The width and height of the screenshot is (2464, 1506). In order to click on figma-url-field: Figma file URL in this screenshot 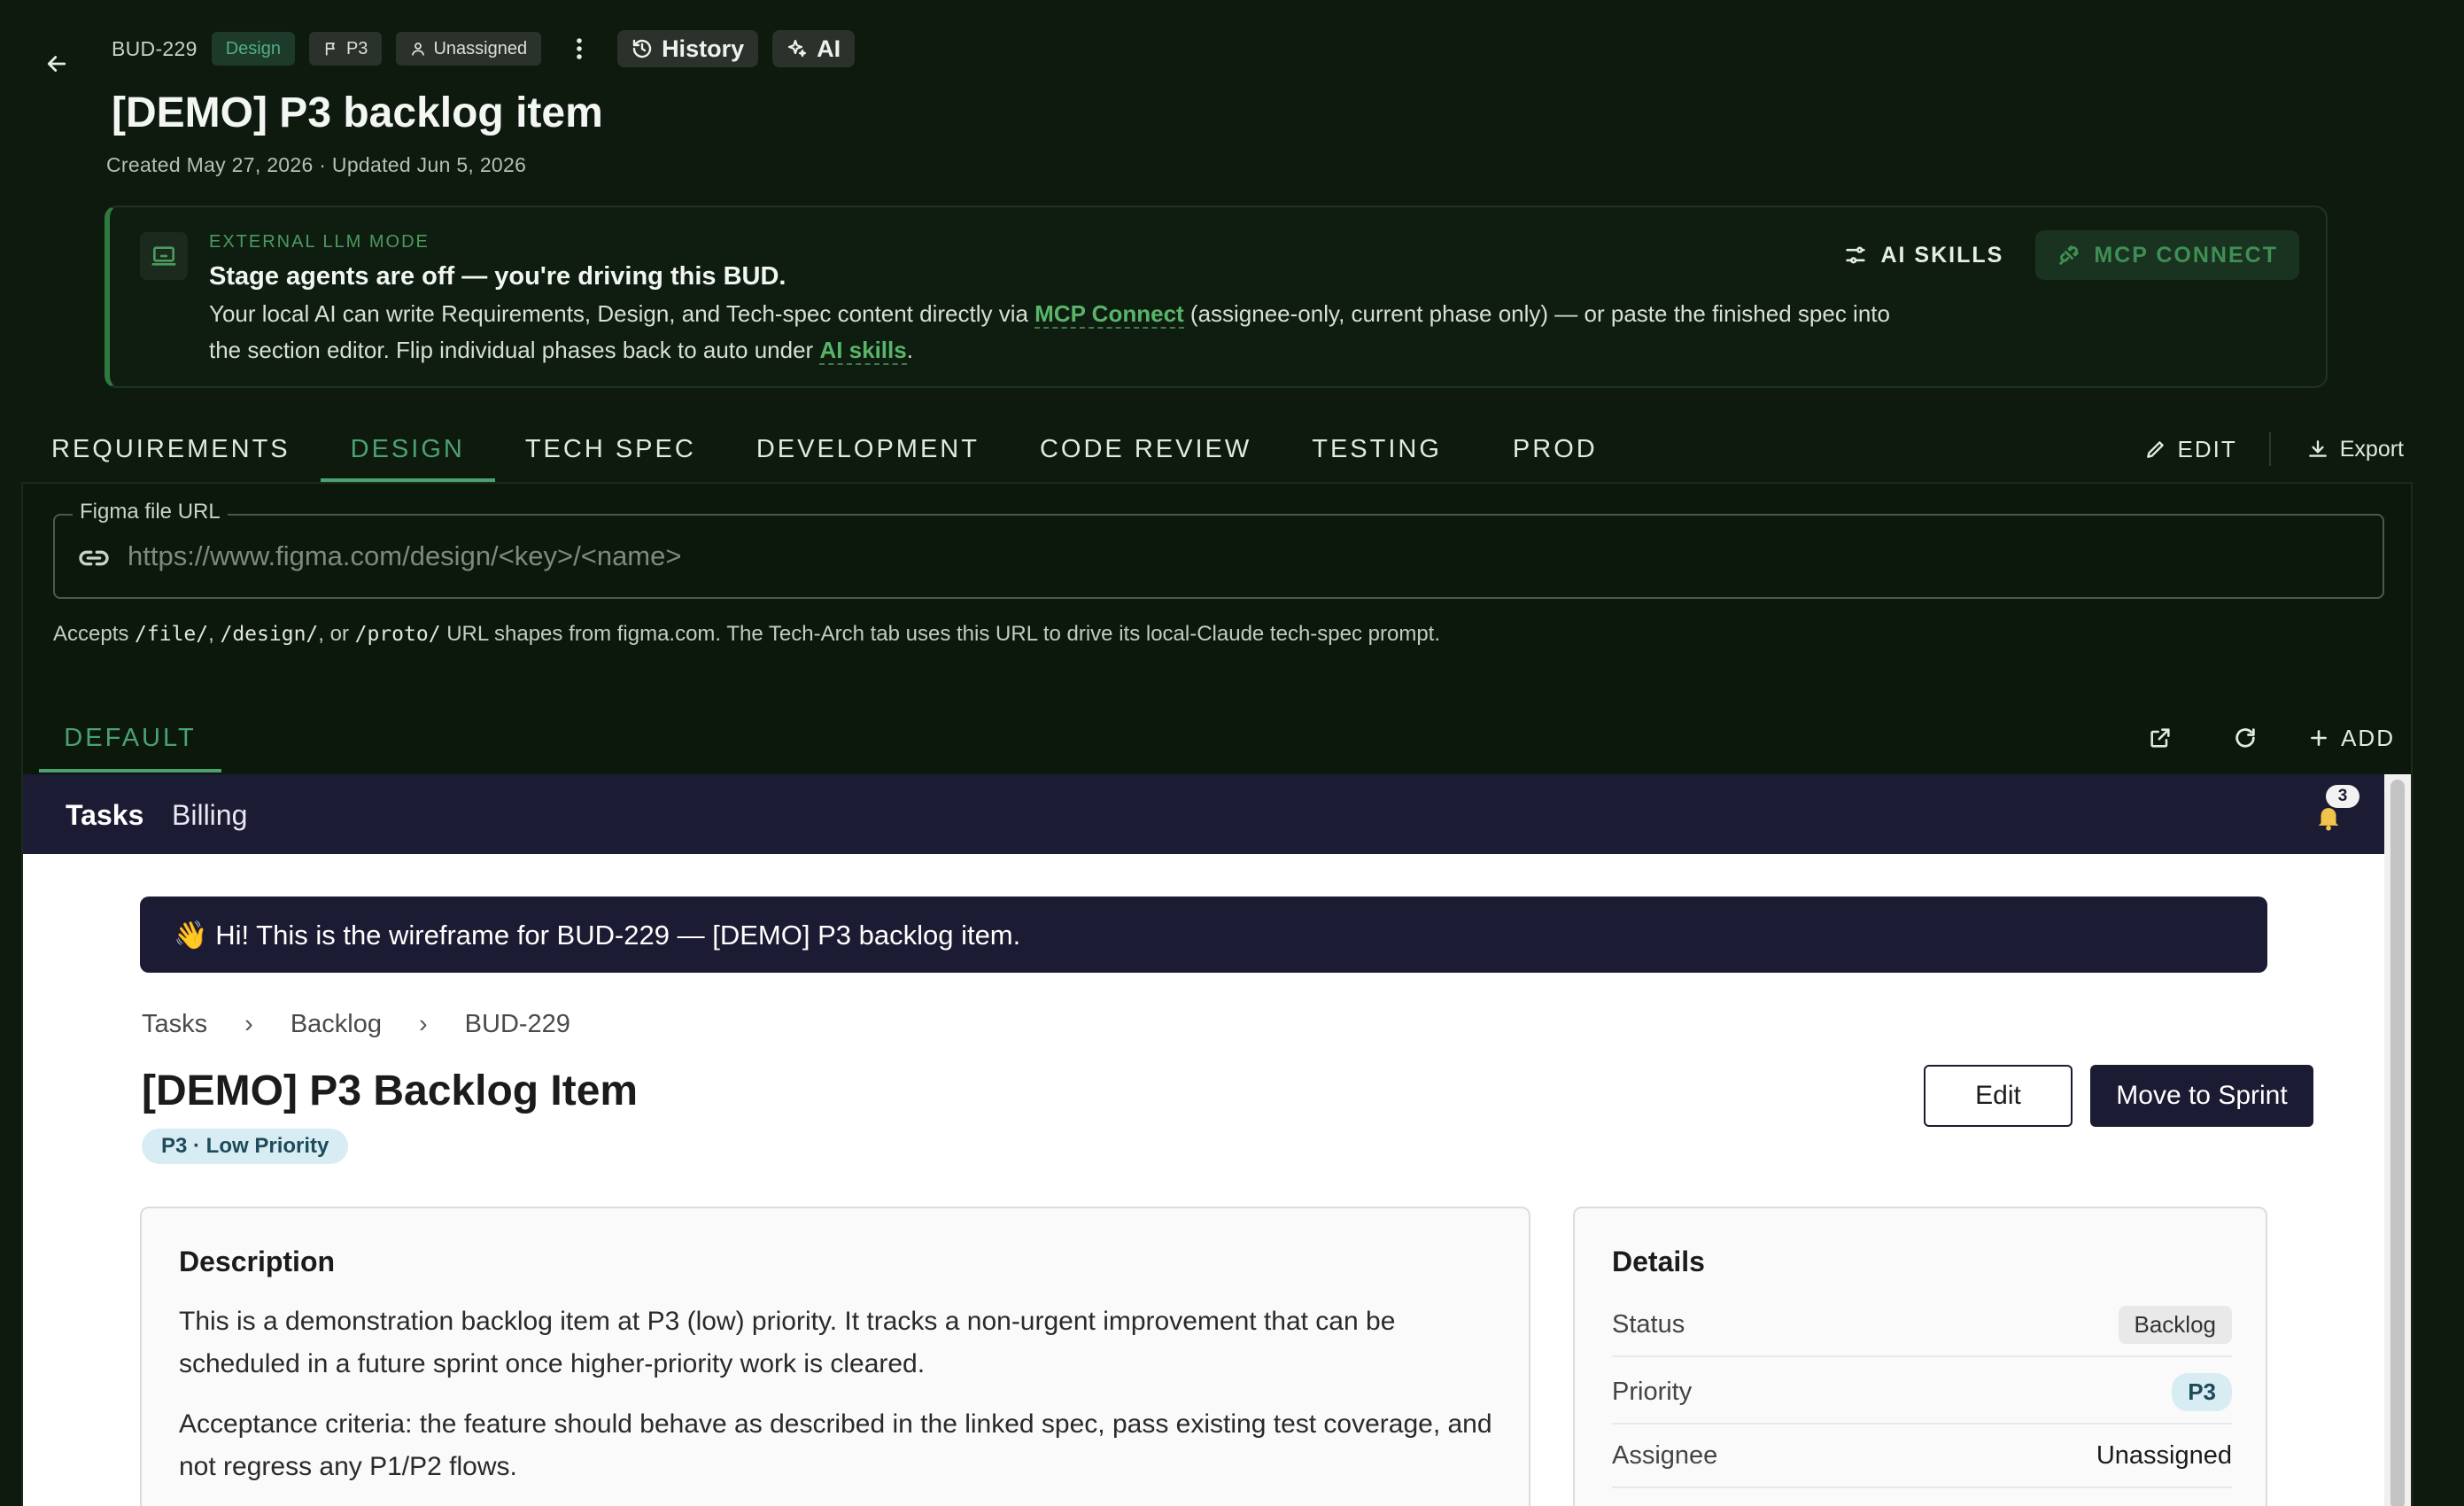, I will do `click(1218, 549)`.